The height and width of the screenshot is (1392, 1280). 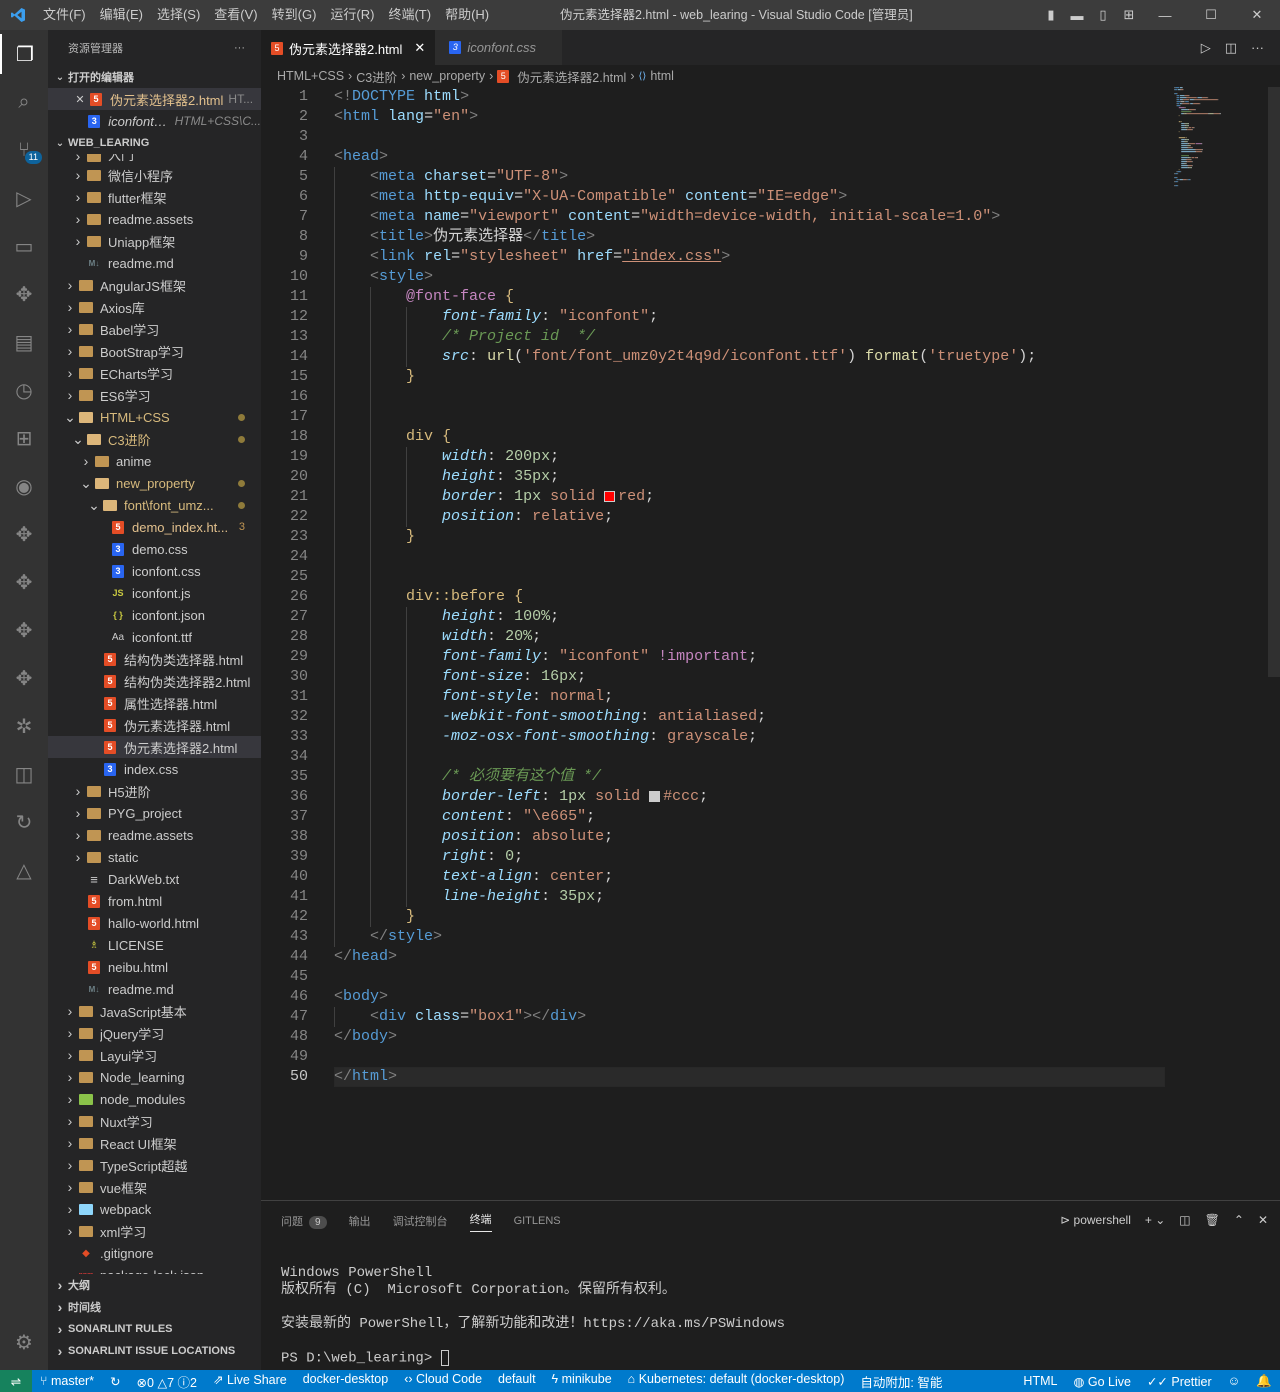 What do you see at coordinates (24, 438) in the screenshot?
I see `extensions-icon: ⊞` at bounding box center [24, 438].